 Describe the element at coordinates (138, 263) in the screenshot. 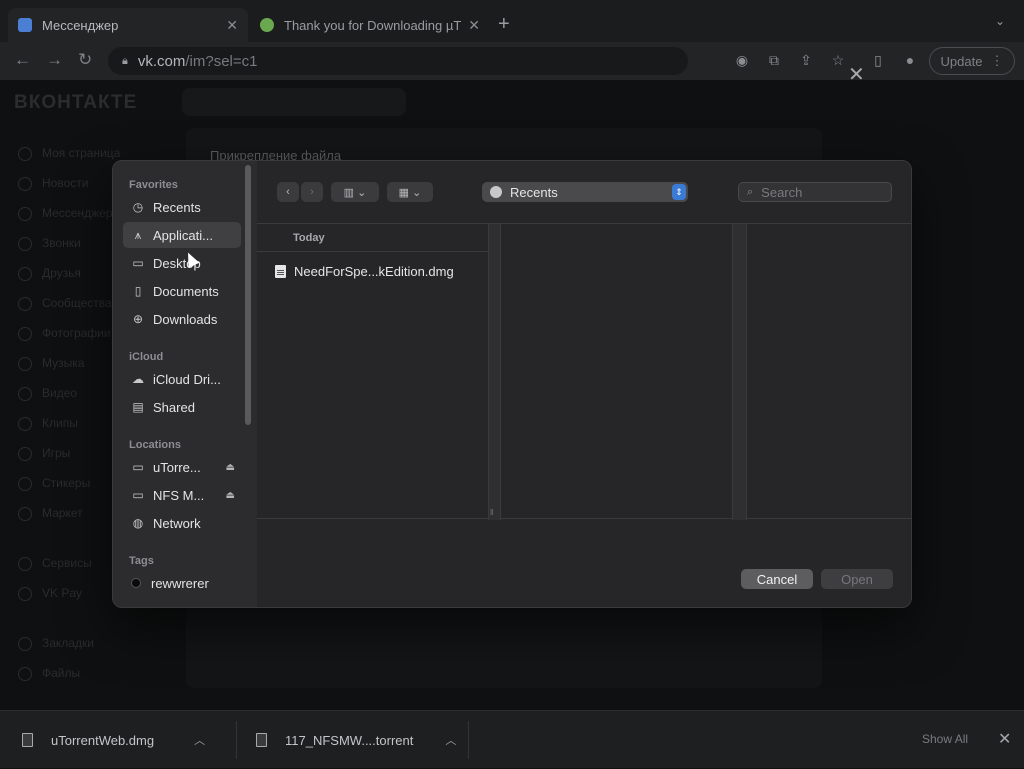

I see `desktop-icon: ▭` at that location.